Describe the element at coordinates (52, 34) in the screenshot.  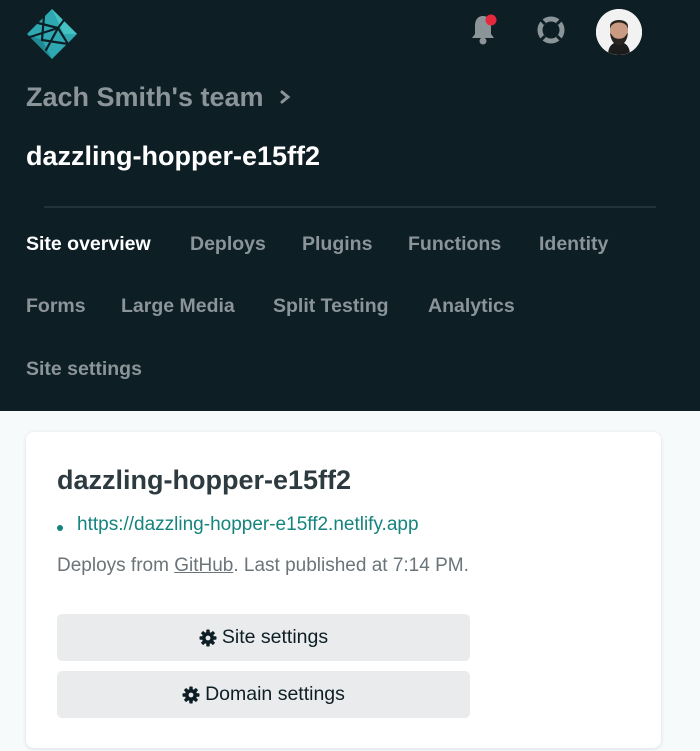
I see `netlify-logo-icon` at that location.